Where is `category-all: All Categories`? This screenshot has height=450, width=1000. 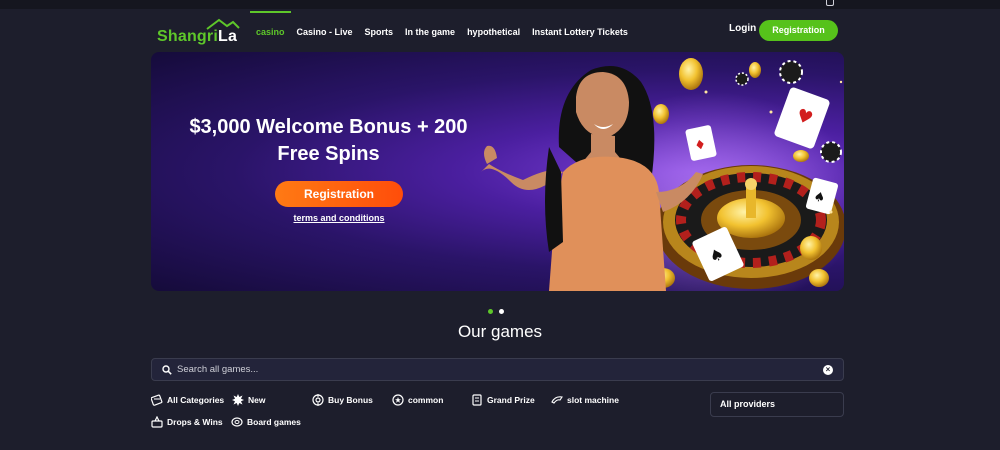
category-all: All Categories is located at coordinates (187, 400).